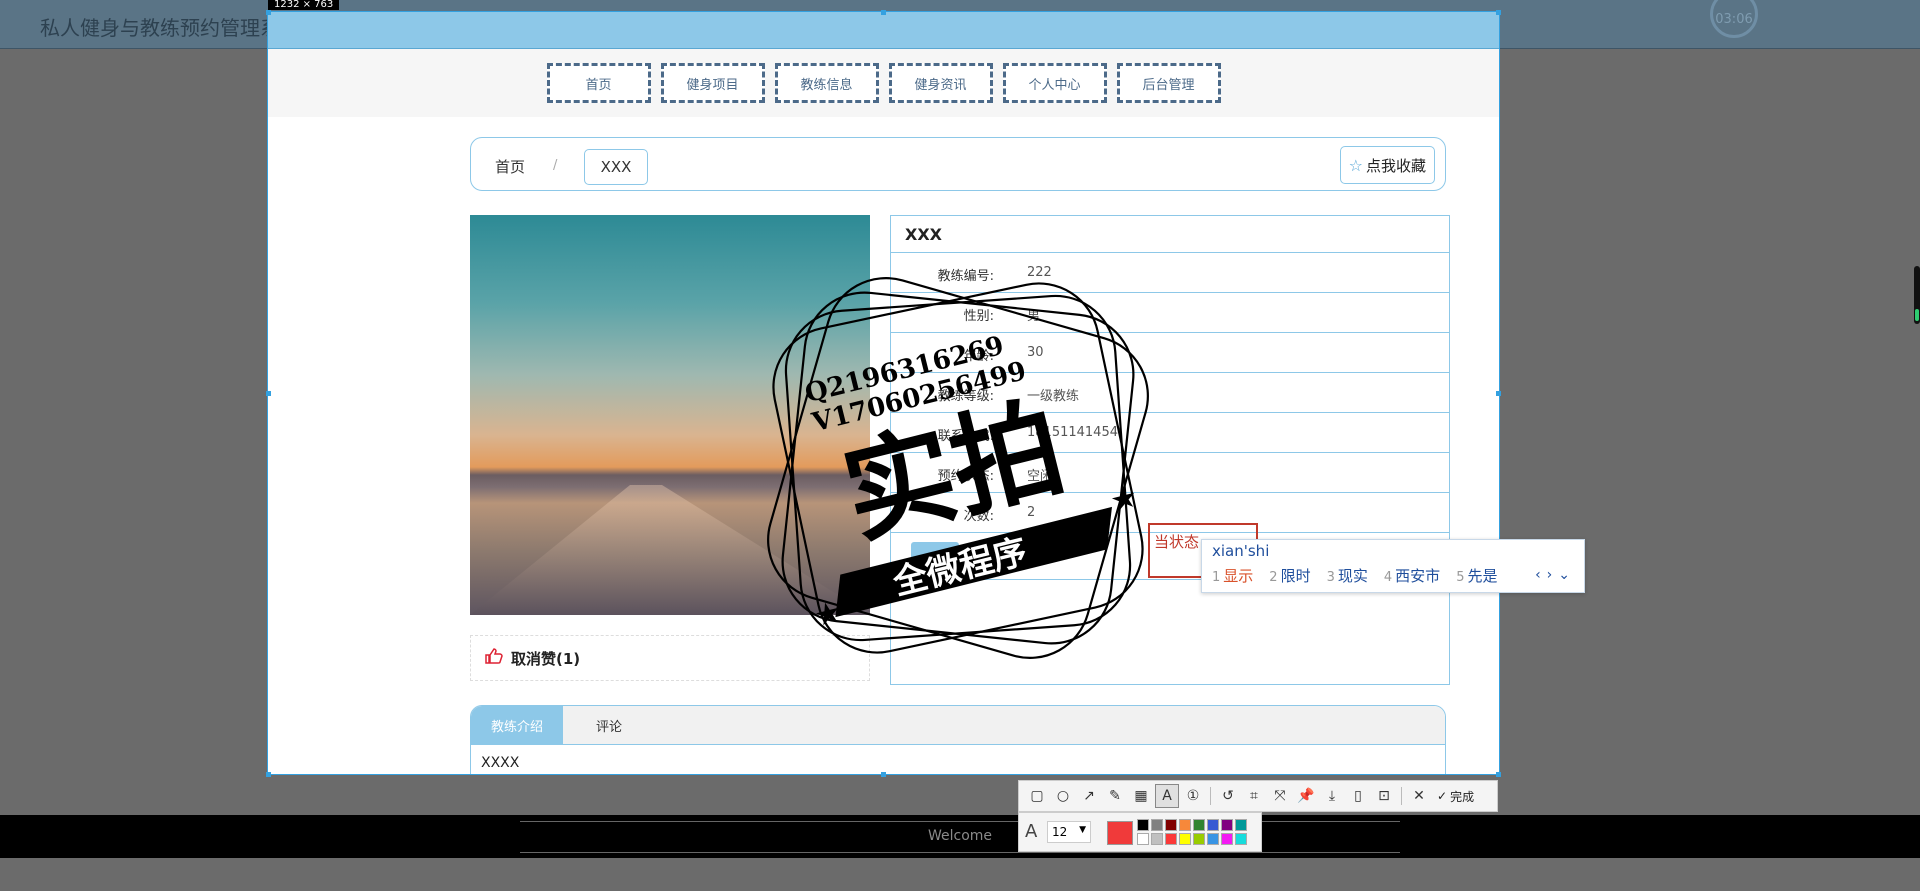 This screenshot has height=891, width=1920. What do you see at coordinates (1476, 575) in the screenshot?
I see `ime-candidate: 5 先是` at bounding box center [1476, 575].